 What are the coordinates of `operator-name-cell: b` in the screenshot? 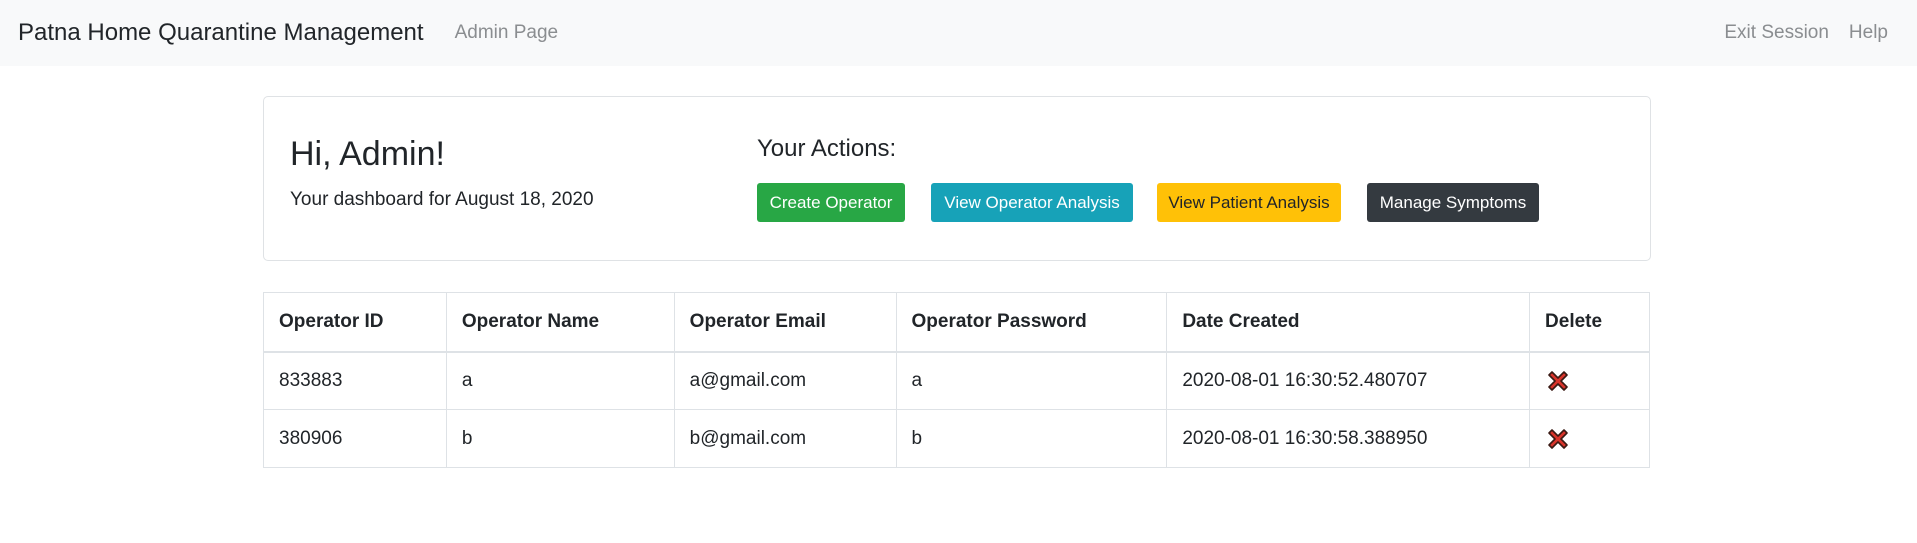 It's located at (560, 438).